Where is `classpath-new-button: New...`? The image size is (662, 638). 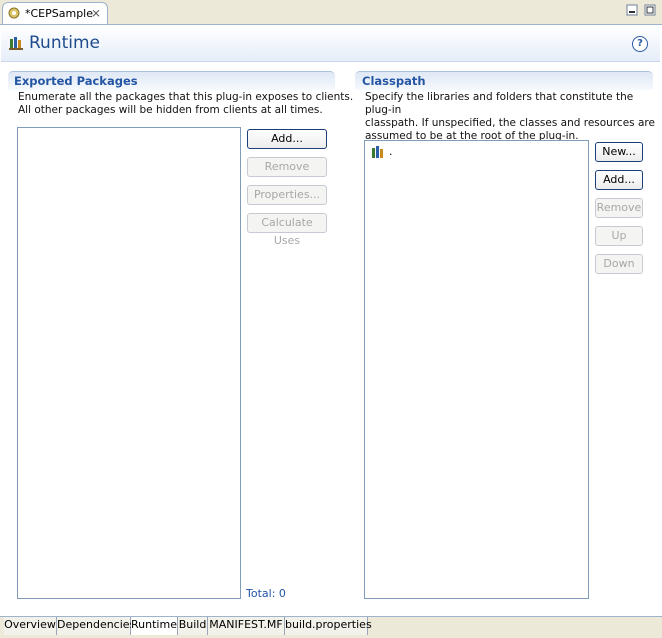
classpath-new-button: New... is located at coordinates (619, 152).